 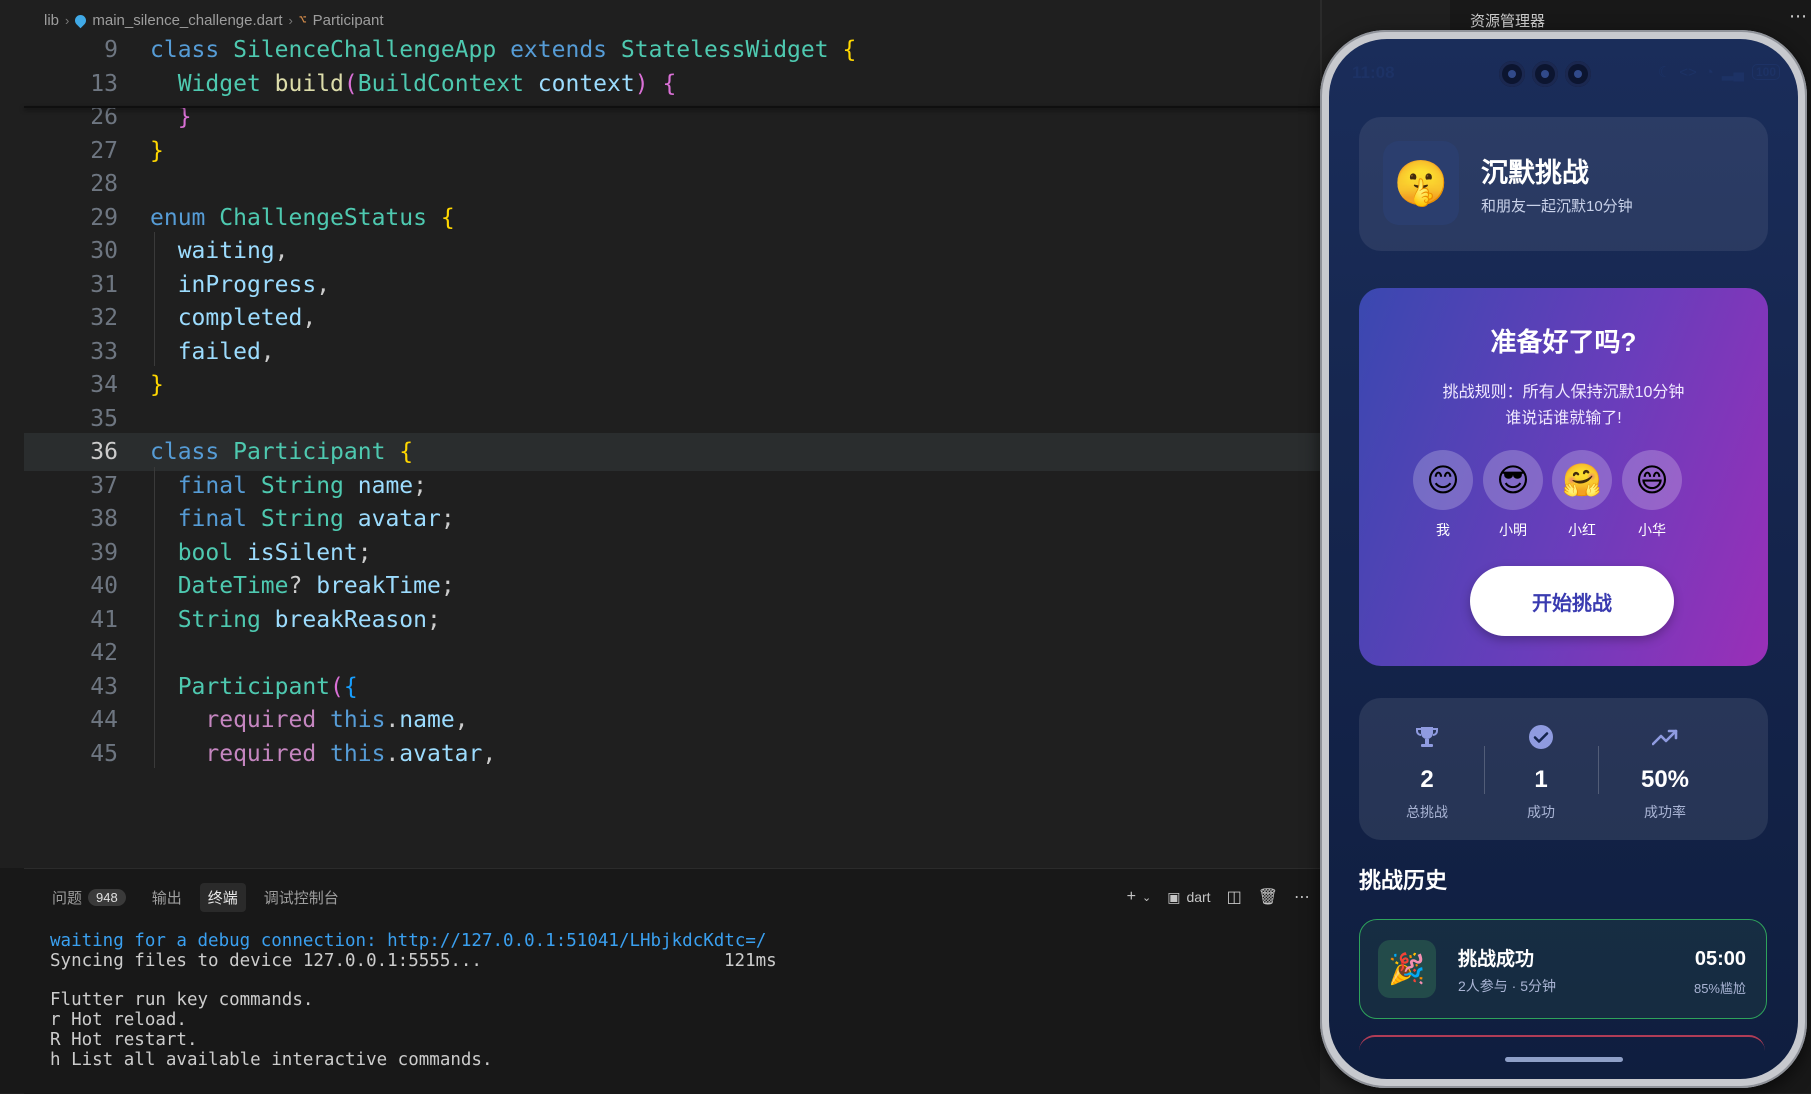 I want to click on terminal-shell-label: dart, so click(x=1198, y=897).